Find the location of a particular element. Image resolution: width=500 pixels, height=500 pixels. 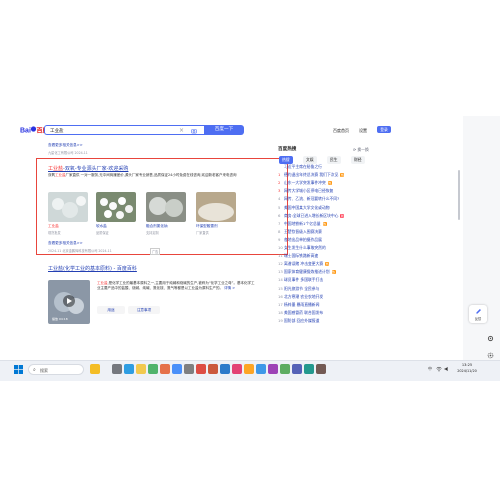

svg-text: Bai is located at coordinates (25, 131).